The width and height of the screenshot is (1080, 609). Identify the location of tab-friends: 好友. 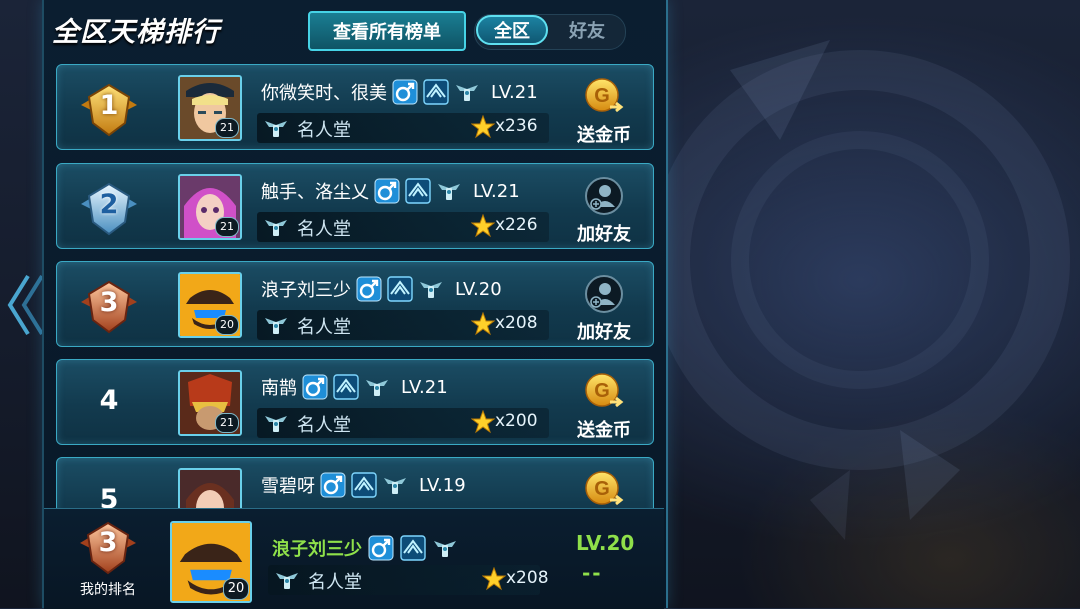
(587, 30).